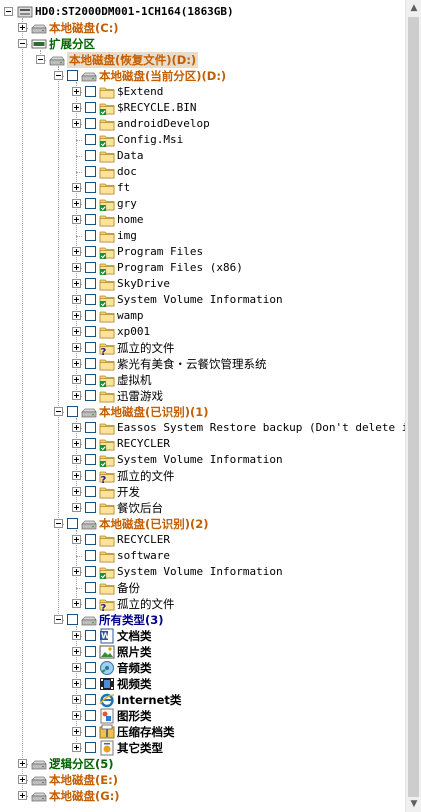 The image size is (421, 812). Describe the element at coordinates (202, 172) in the screenshot. I see `folder-item: doc` at that location.